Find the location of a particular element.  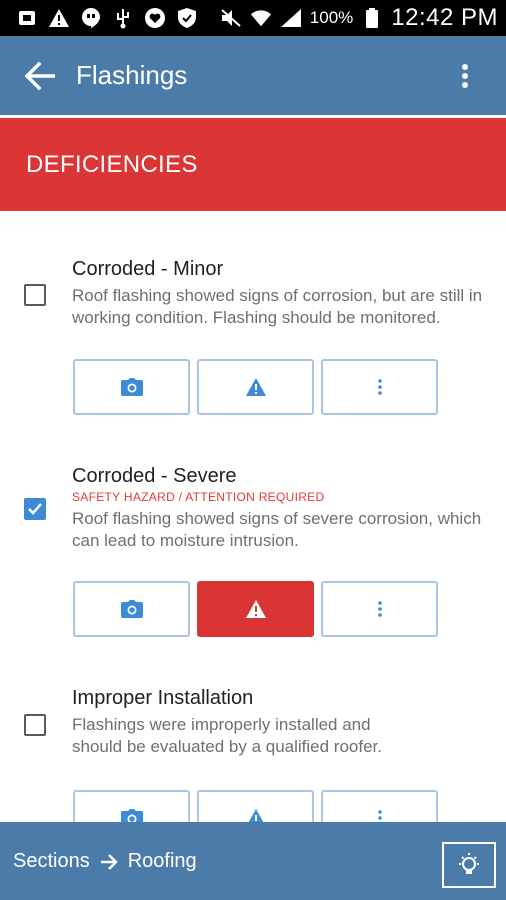

arrow-right-icon is located at coordinates (109, 861).